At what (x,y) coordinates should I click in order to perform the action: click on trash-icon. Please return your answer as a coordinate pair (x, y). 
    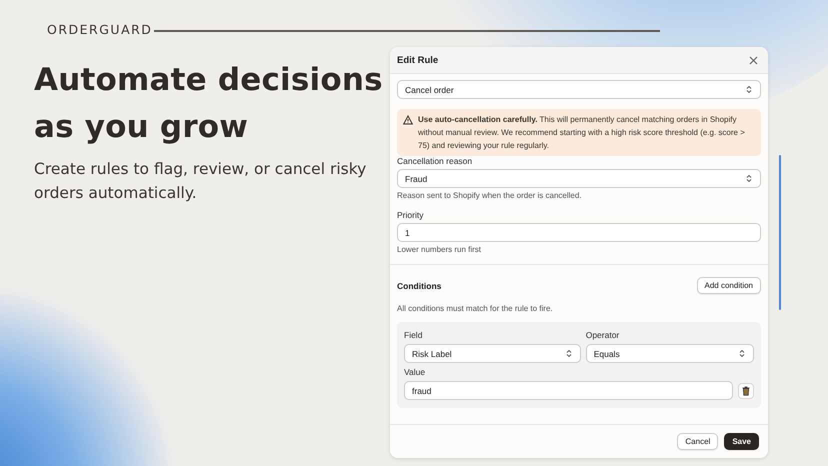
    Looking at the image, I should click on (746, 391).